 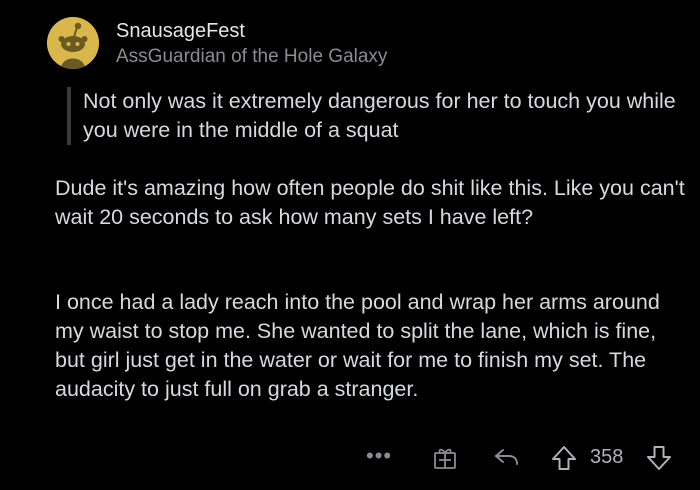 I want to click on avatar, so click(x=73, y=43).